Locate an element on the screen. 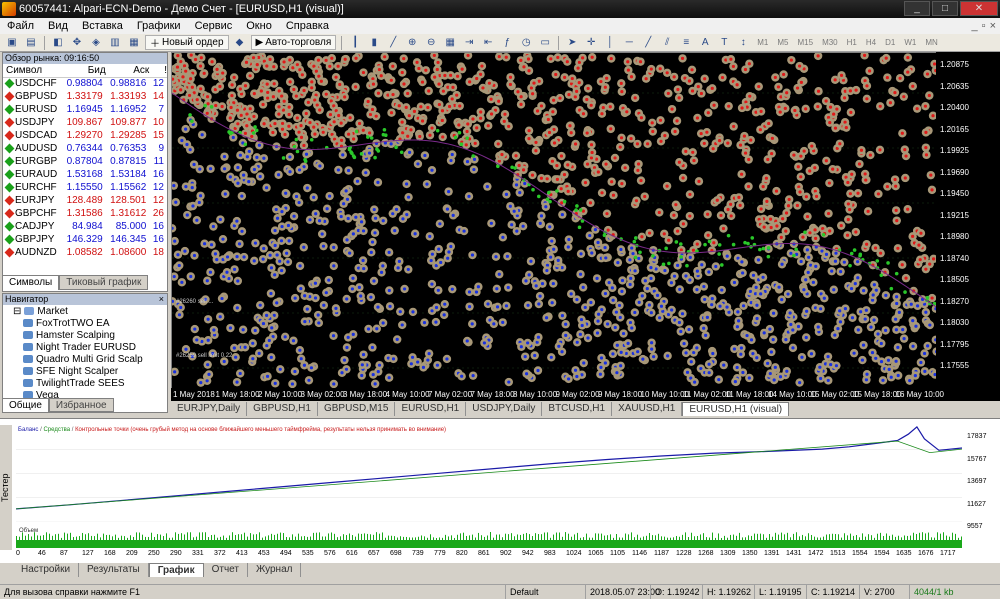 Image resolution: width=1000 pixels, height=599 pixels. vertical-line-icon: │ is located at coordinates (610, 43).